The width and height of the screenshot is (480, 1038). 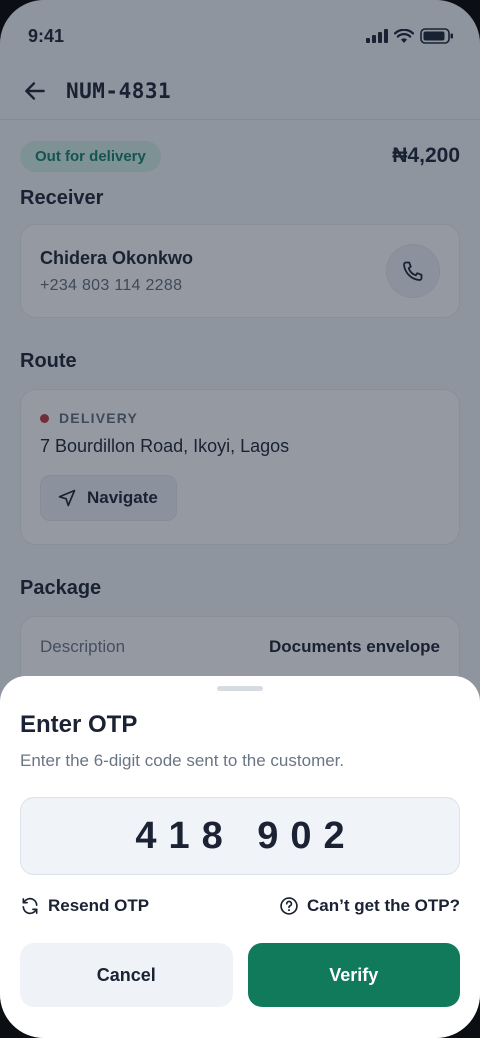 What do you see at coordinates (30, 906) in the screenshot?
I see `refresh-icon` at bounding box center [30, 906].